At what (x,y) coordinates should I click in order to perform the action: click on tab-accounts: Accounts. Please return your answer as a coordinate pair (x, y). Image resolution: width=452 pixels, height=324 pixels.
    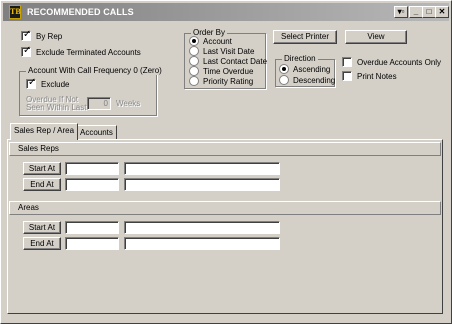
    Looking at the image, I should click on (96, 132).